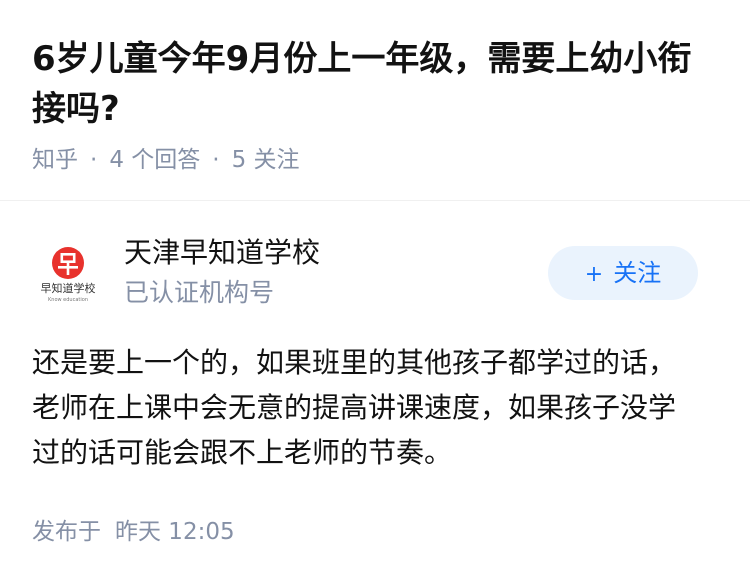 The width and height of the screenshot is (750, 586). Describe the element at coordinates (266, 160) in the screenshot. I see `follower-count: 5 关注` at that location.